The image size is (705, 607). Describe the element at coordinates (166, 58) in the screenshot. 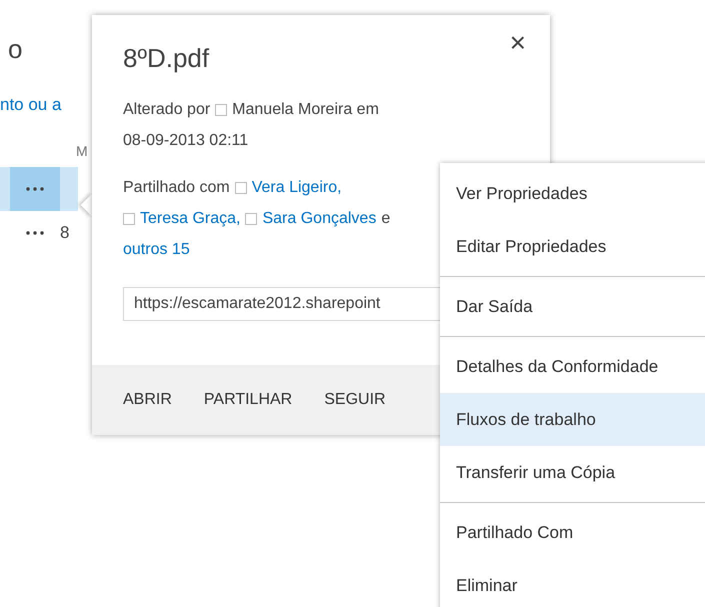

I see `callout-title: 8ºD.pdf` at that location.